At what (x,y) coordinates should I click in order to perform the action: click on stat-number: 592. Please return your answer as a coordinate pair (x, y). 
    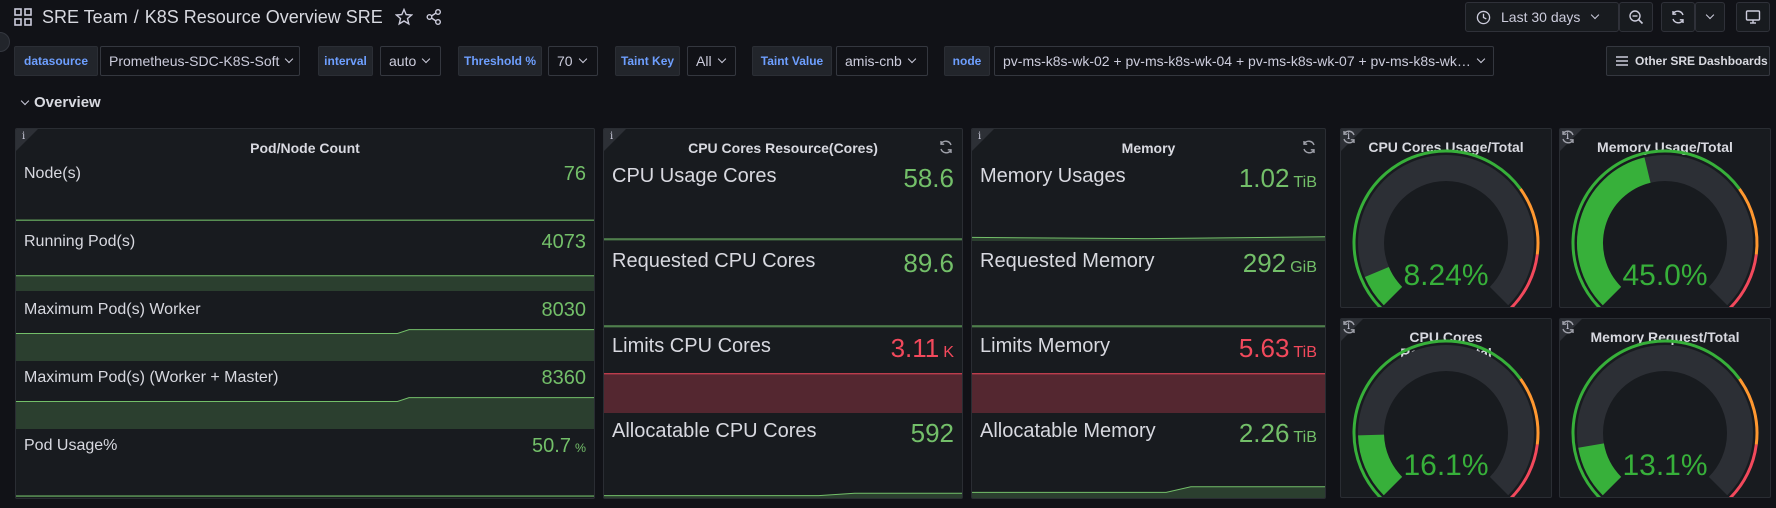
    Looking at the image, I should click on (932, 433).